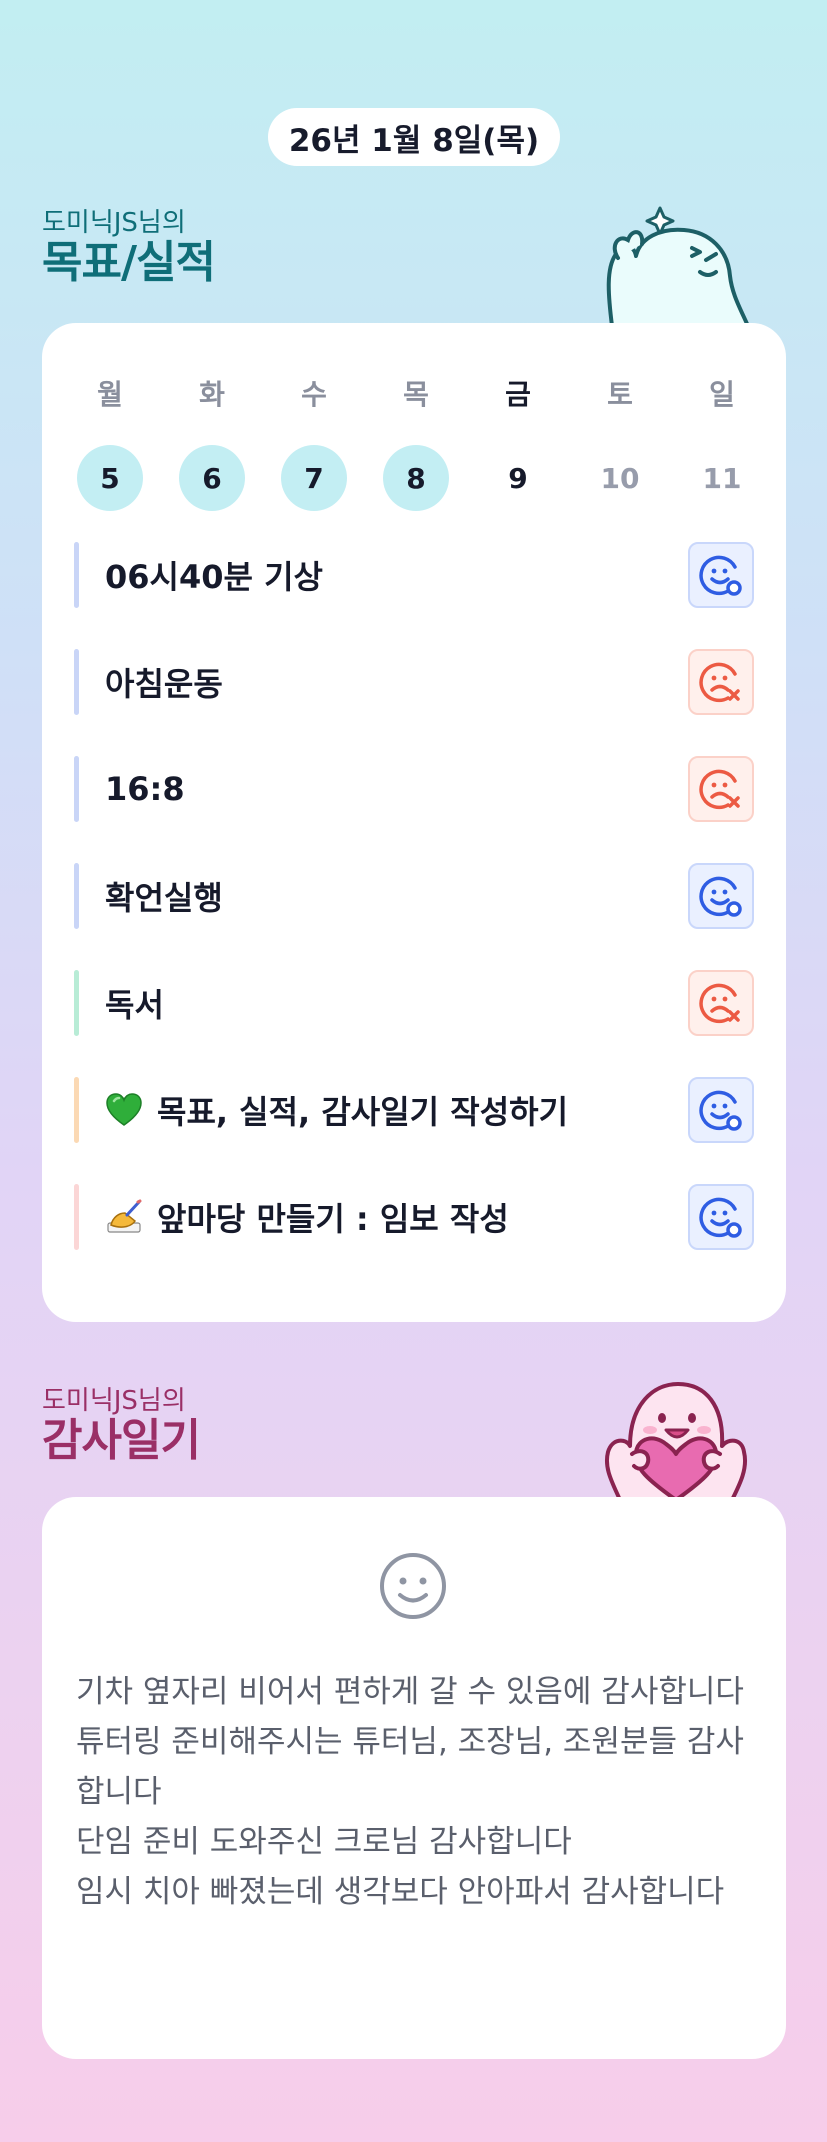 The width and height of the screenshot is (827, 2142). I want to click on goal-text: 독서, so click(134, 1005).